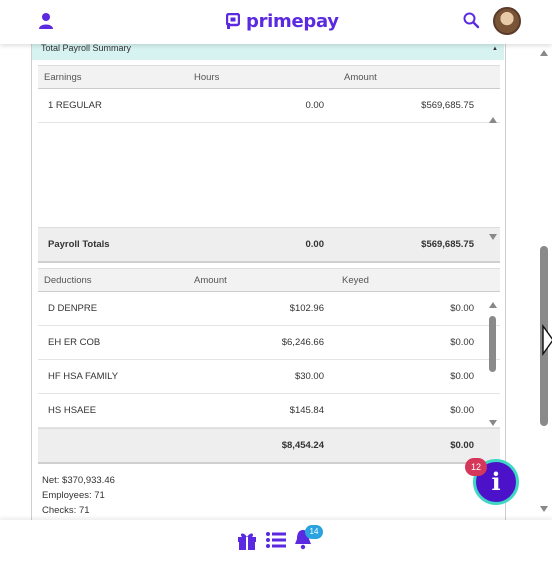  I want to click on deduction-name: HF HSA FAMILY, so click(83, 376).